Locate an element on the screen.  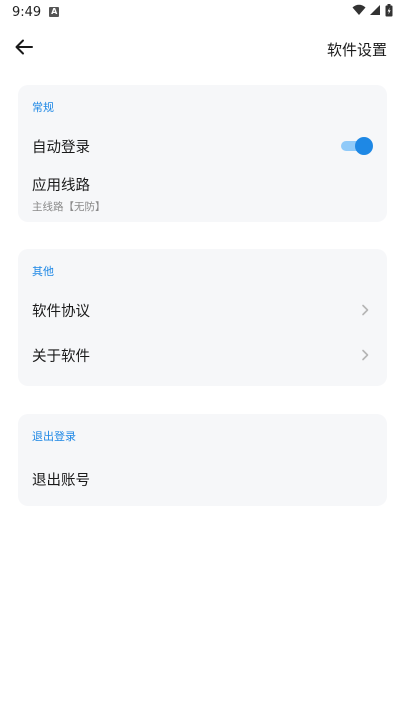
route-label: 应用线路 is located at coordinates (61, 186).